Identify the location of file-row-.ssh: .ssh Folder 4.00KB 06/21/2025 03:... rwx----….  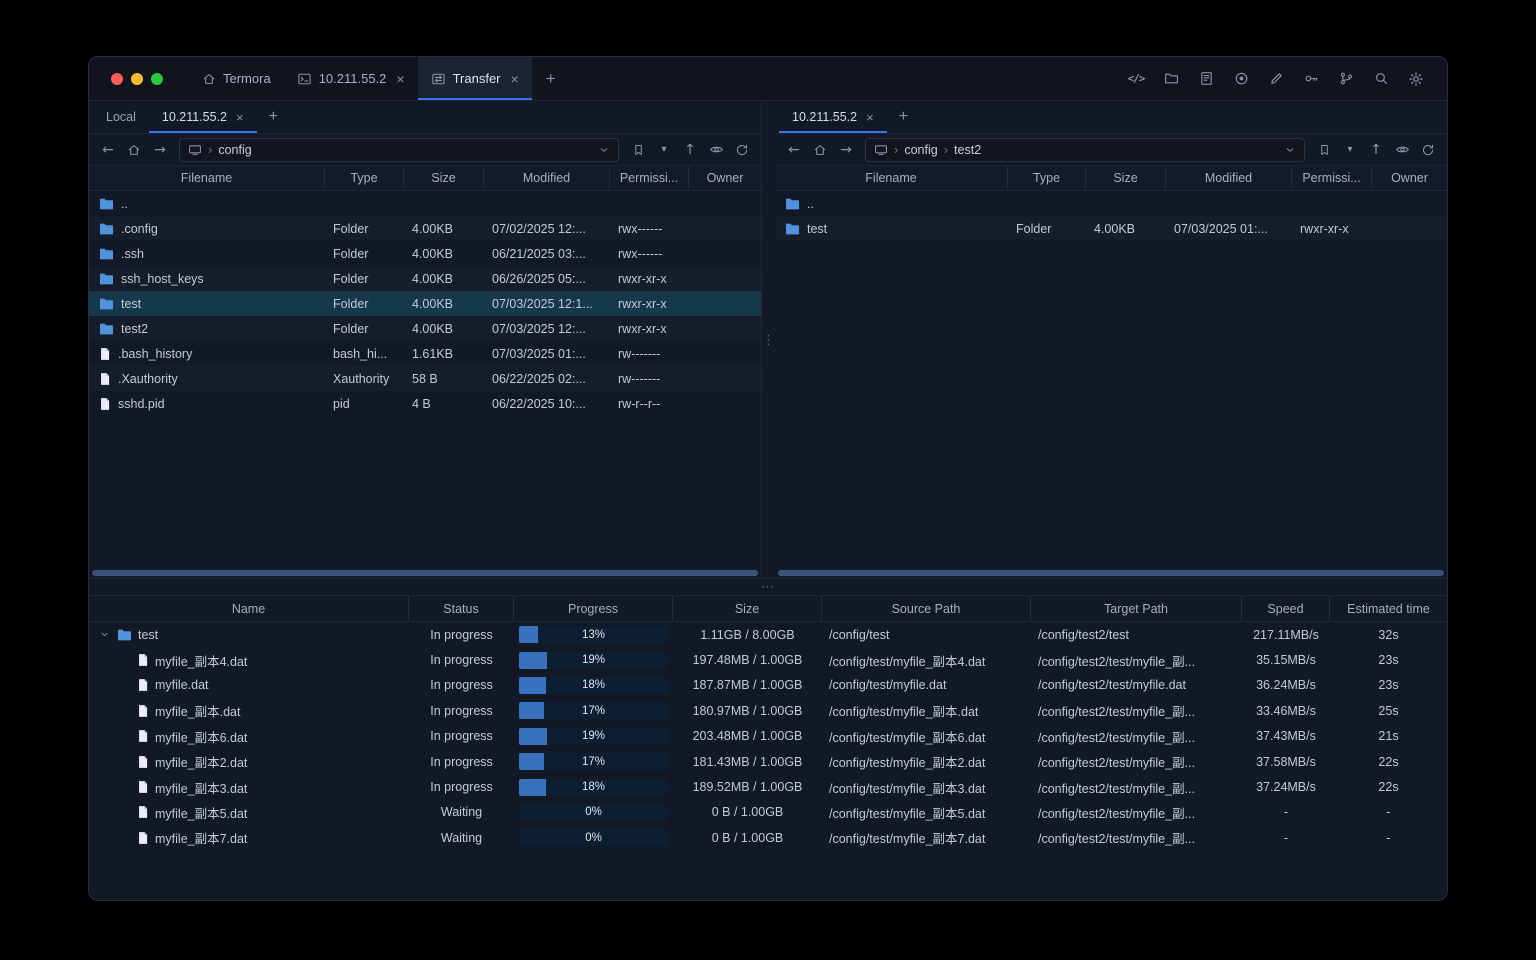
(425, 253).